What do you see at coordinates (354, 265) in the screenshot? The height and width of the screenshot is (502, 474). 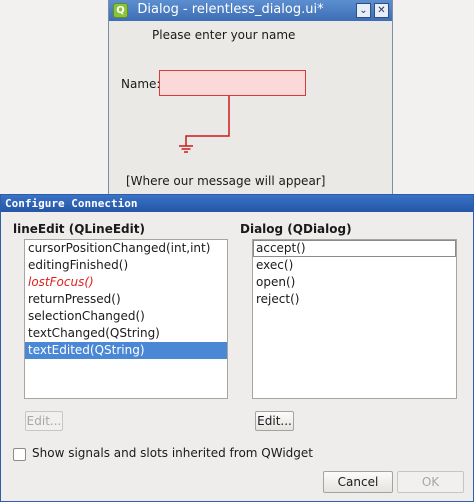 I see `slot-item: exec()` at bounding box center [354, 265].